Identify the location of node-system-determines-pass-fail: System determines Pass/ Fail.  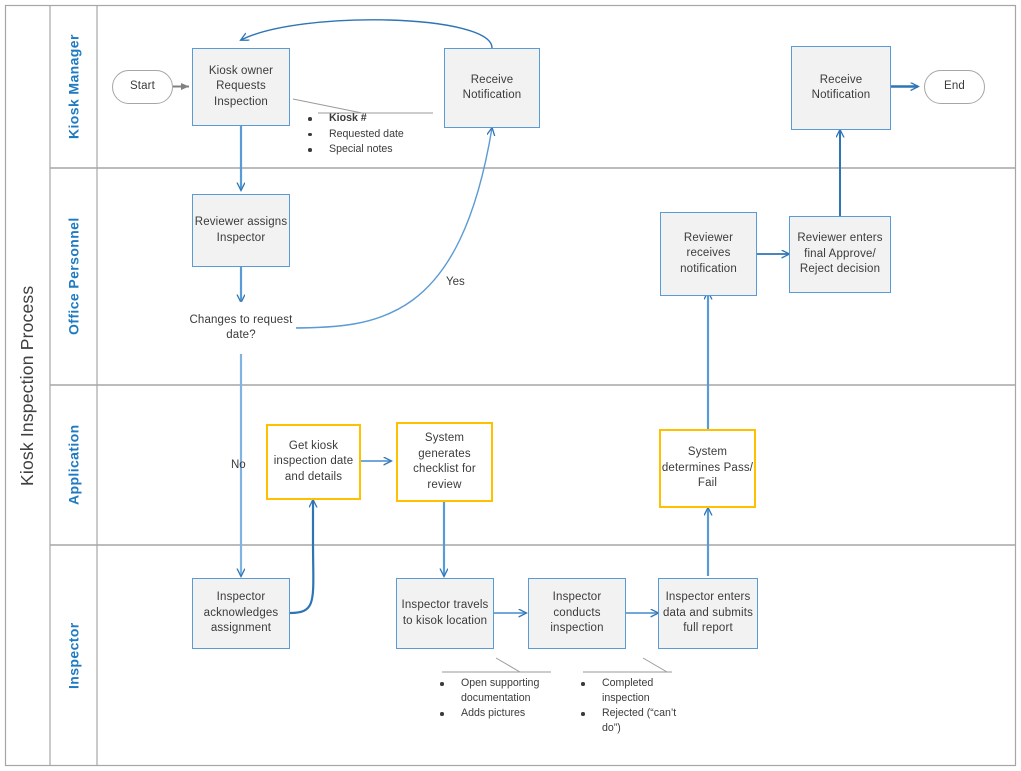
(707, 468).